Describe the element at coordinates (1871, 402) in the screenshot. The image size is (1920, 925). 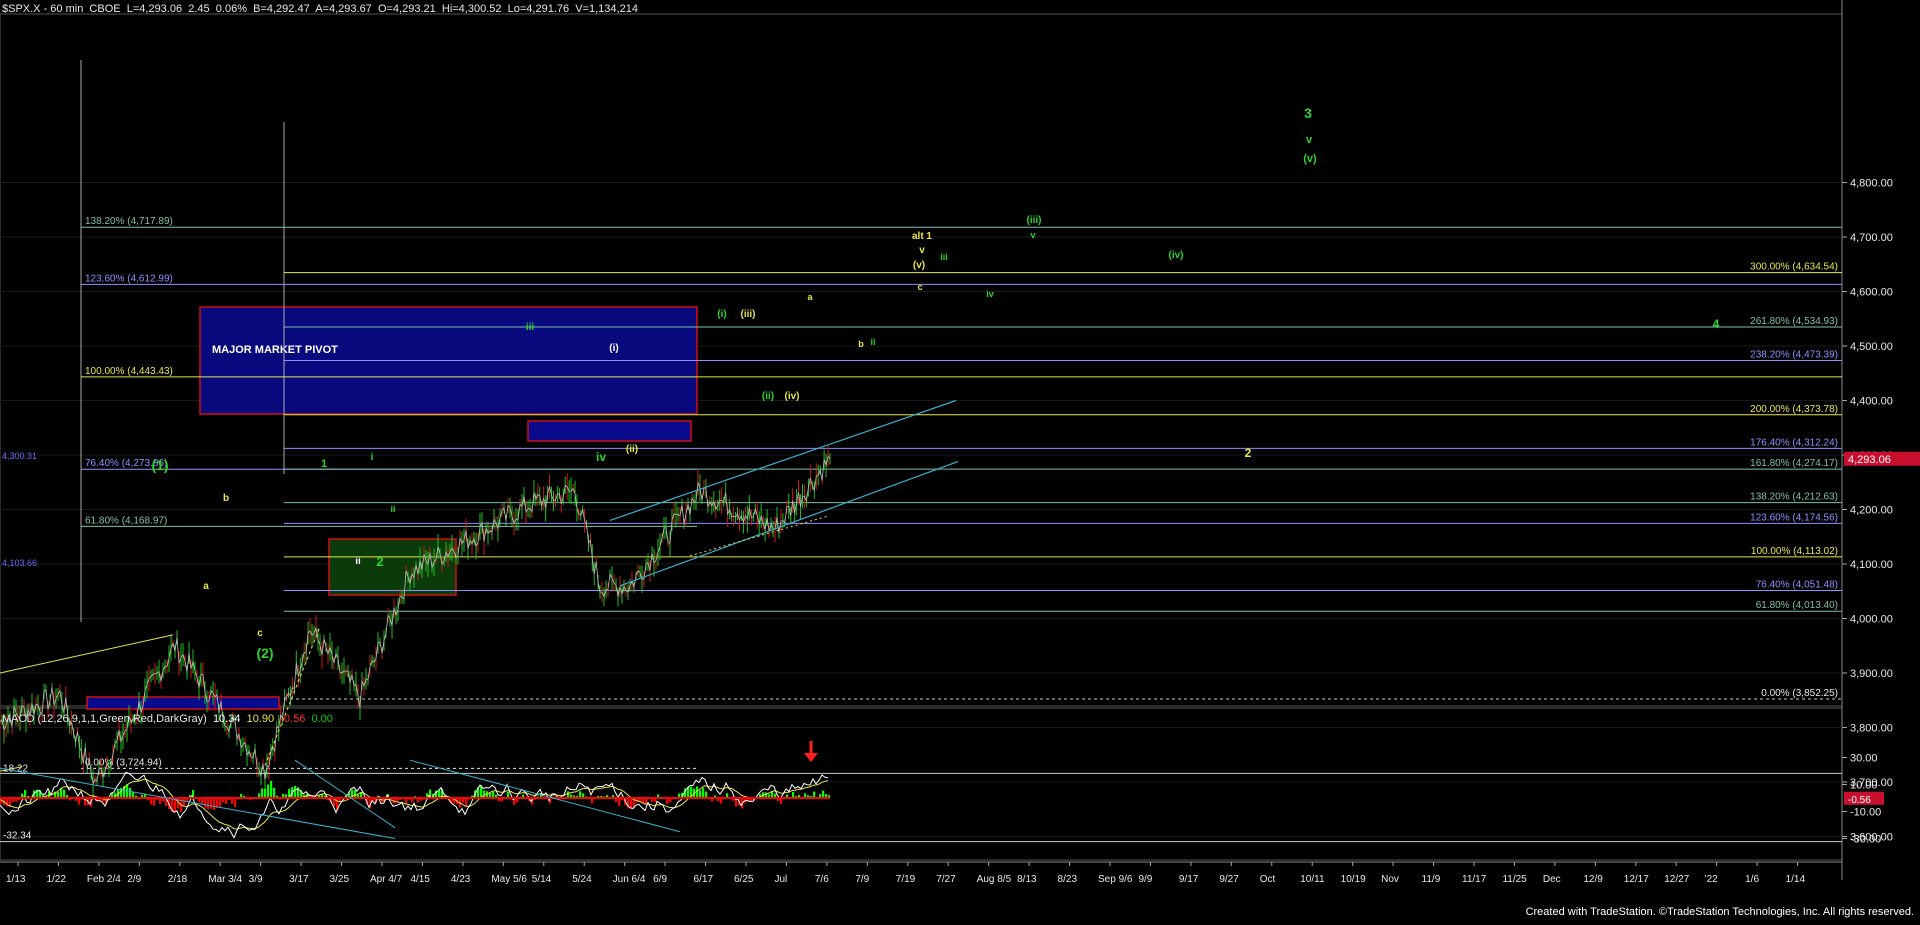
I see `price-tick-label: 4,400.00` at that location.